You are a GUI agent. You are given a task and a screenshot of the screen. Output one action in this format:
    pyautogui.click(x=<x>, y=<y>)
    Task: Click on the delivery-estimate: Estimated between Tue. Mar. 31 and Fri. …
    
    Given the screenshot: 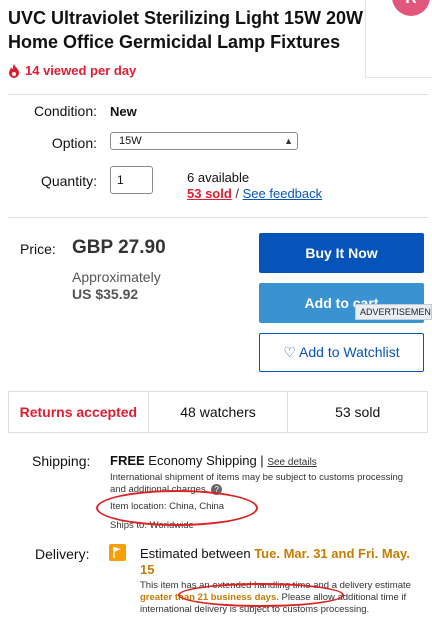 What is the action you would take?
    pyautogui.click(x=282, y=562)
    